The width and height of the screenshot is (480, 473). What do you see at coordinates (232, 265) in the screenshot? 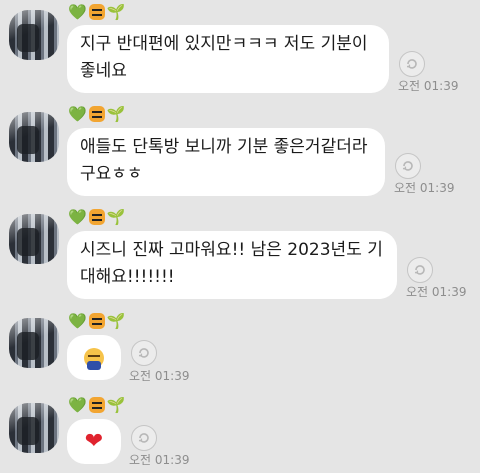
I see `message-bubble: 시즈니 진짜 고마워요!! 남은 2023년도 기 대해요!!!!!!!` at bounding box center [232, 265].